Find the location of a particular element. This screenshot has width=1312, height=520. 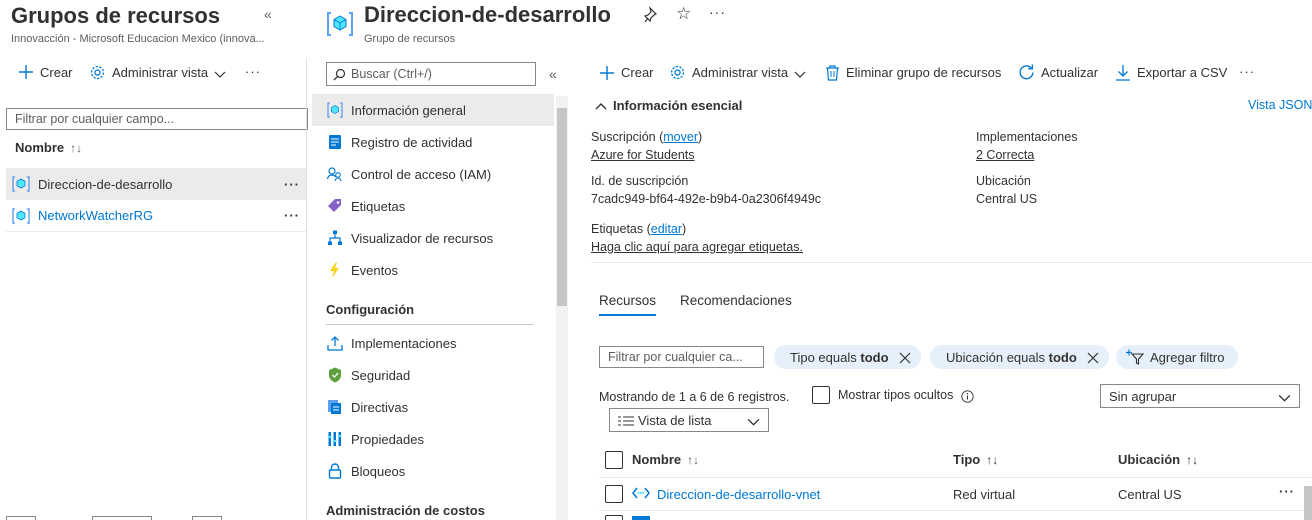

group-by-dropdown: Sin agrupar is located at coordinates (1200, 396).